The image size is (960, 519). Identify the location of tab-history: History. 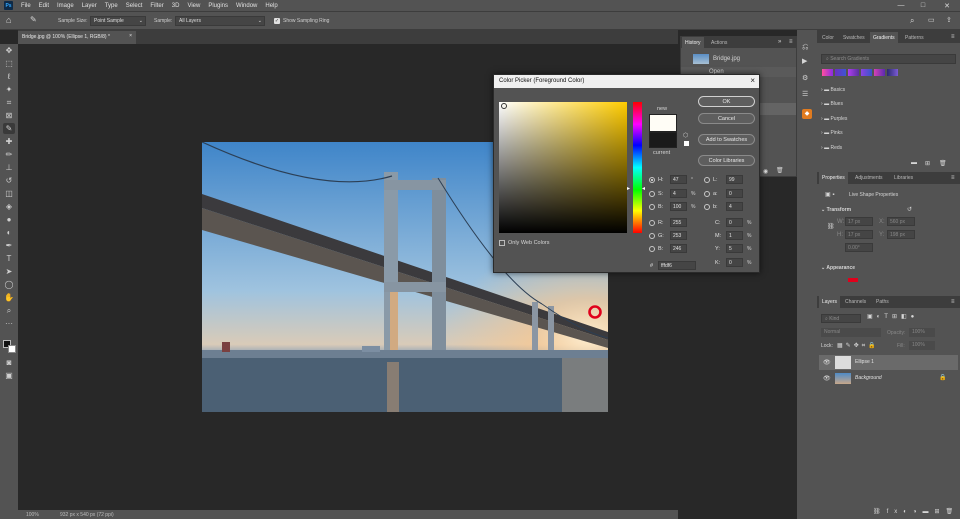
(693, 43).